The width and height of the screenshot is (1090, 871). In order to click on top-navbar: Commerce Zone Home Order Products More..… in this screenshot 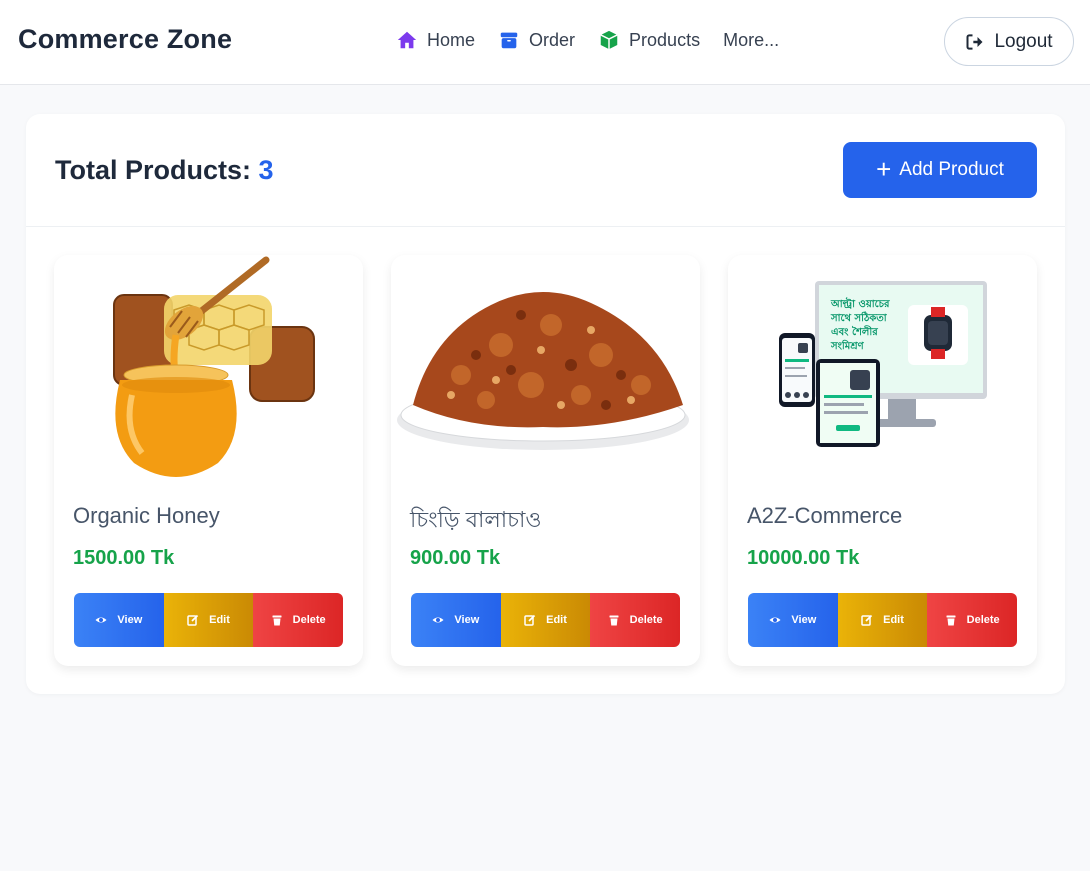, I will do `click(545, 42)`.